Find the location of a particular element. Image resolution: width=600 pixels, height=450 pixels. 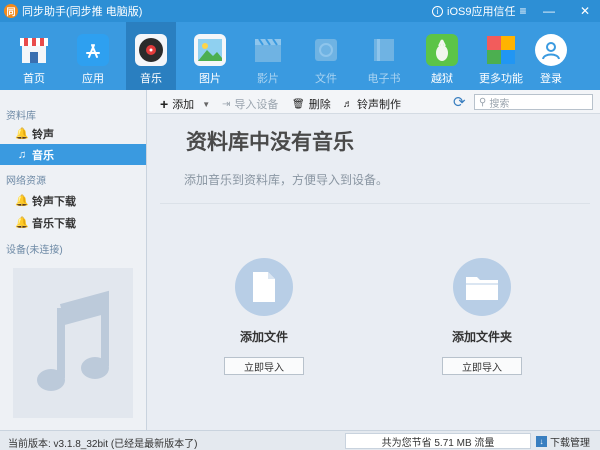

music-download-icon: 🔔 is located at coordinates (22, 223).